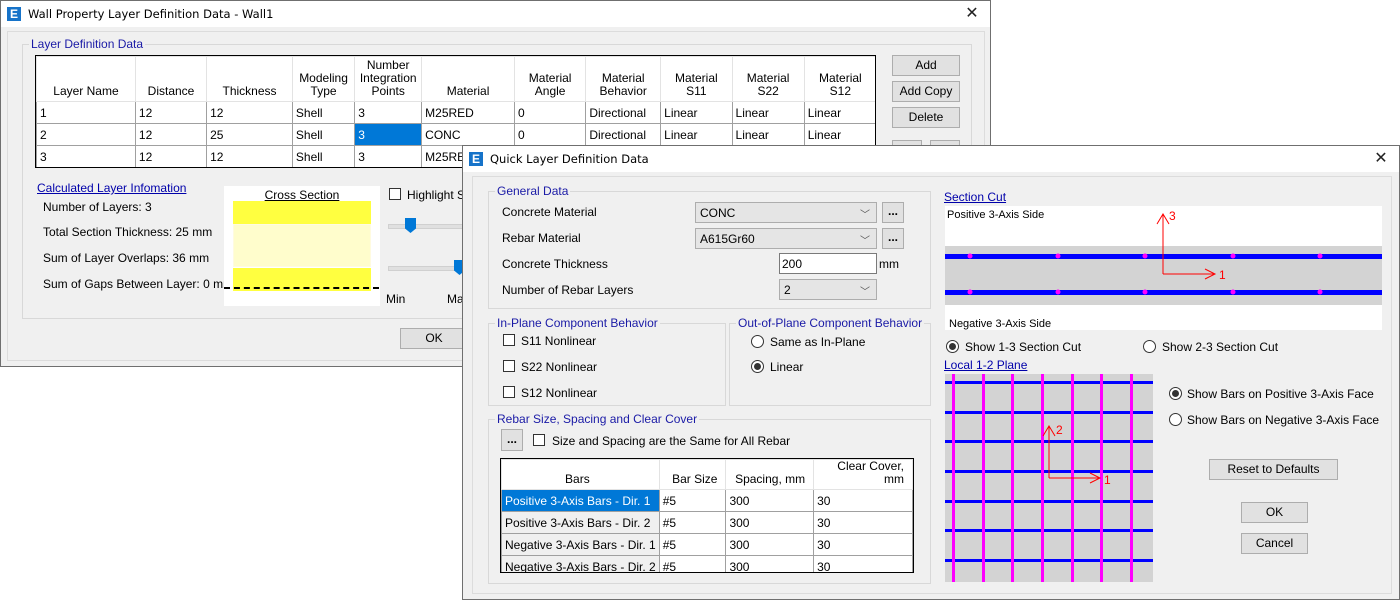 This screenshot has width=1400, height=600. I want to click on column-header: Bar Size, so click(692, 474).